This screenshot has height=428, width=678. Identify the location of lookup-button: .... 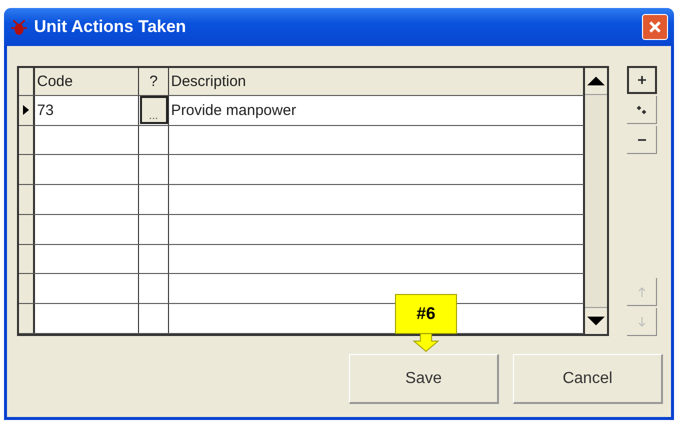
(154, 110).